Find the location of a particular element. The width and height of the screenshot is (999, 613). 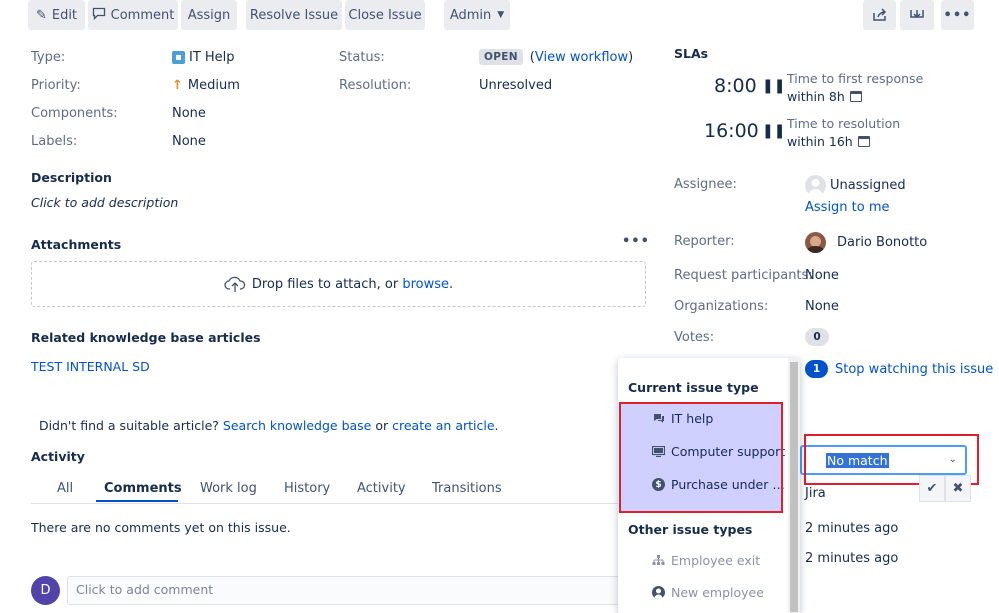

description-heading: Description is located at coordinates (71, 177).